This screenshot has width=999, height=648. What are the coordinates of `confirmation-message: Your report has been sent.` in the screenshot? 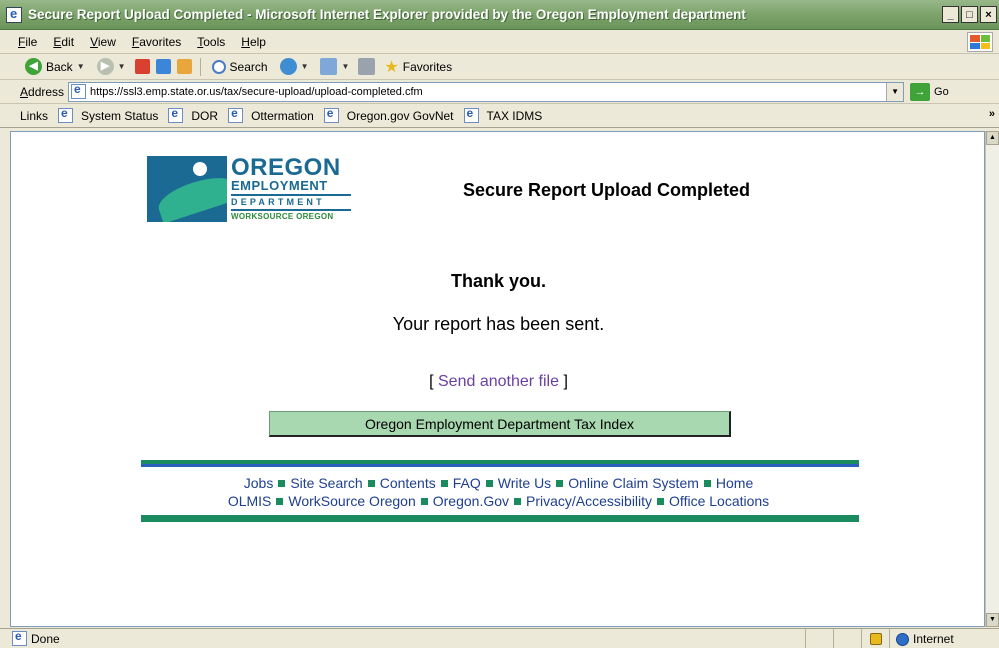 It's located at (498, 324).